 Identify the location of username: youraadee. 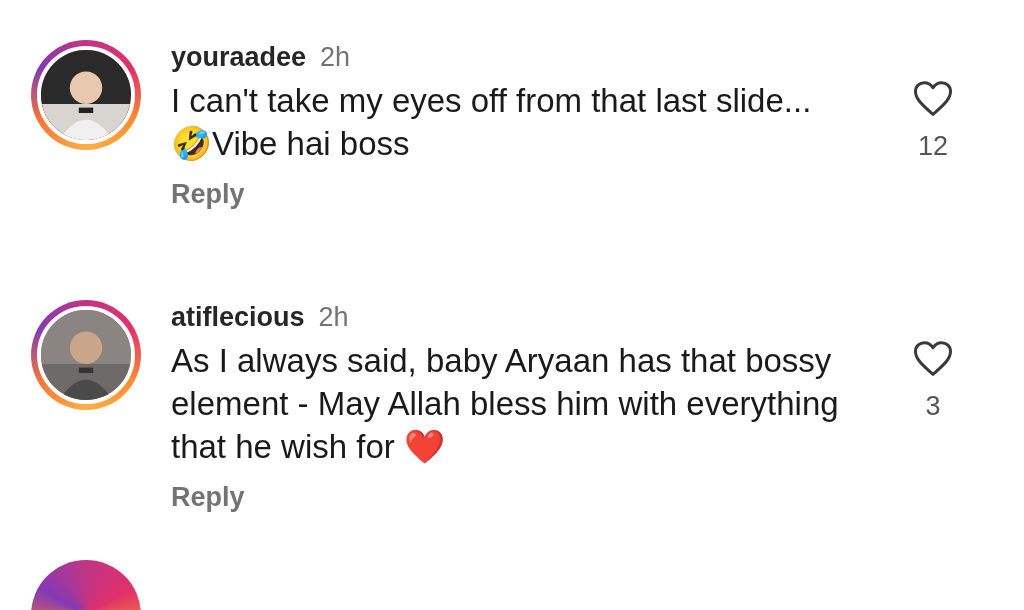
(239, 57).